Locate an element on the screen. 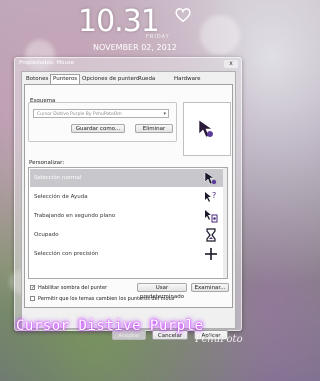  use-default-button: Usar predeterminado is located at coordinates (162, 291).